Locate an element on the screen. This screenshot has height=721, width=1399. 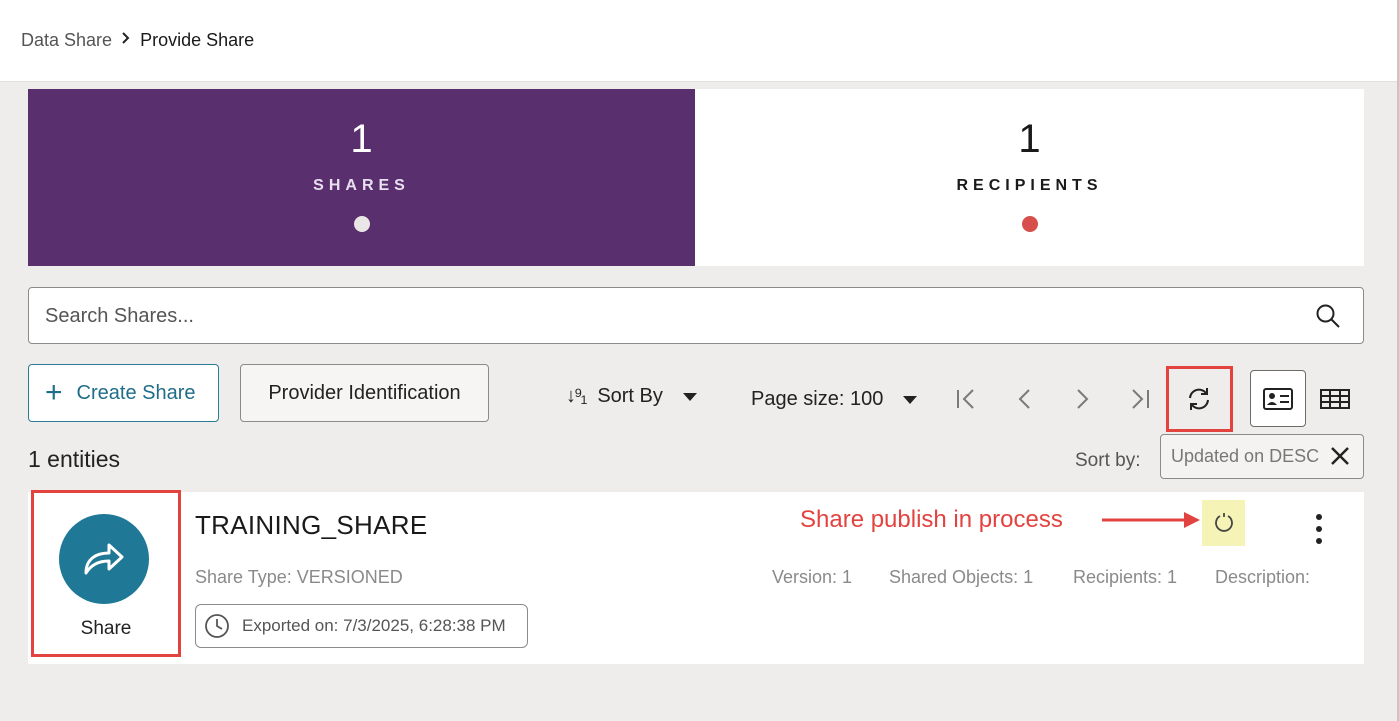
shares-count: 1 is located at coordinates (361, 139).